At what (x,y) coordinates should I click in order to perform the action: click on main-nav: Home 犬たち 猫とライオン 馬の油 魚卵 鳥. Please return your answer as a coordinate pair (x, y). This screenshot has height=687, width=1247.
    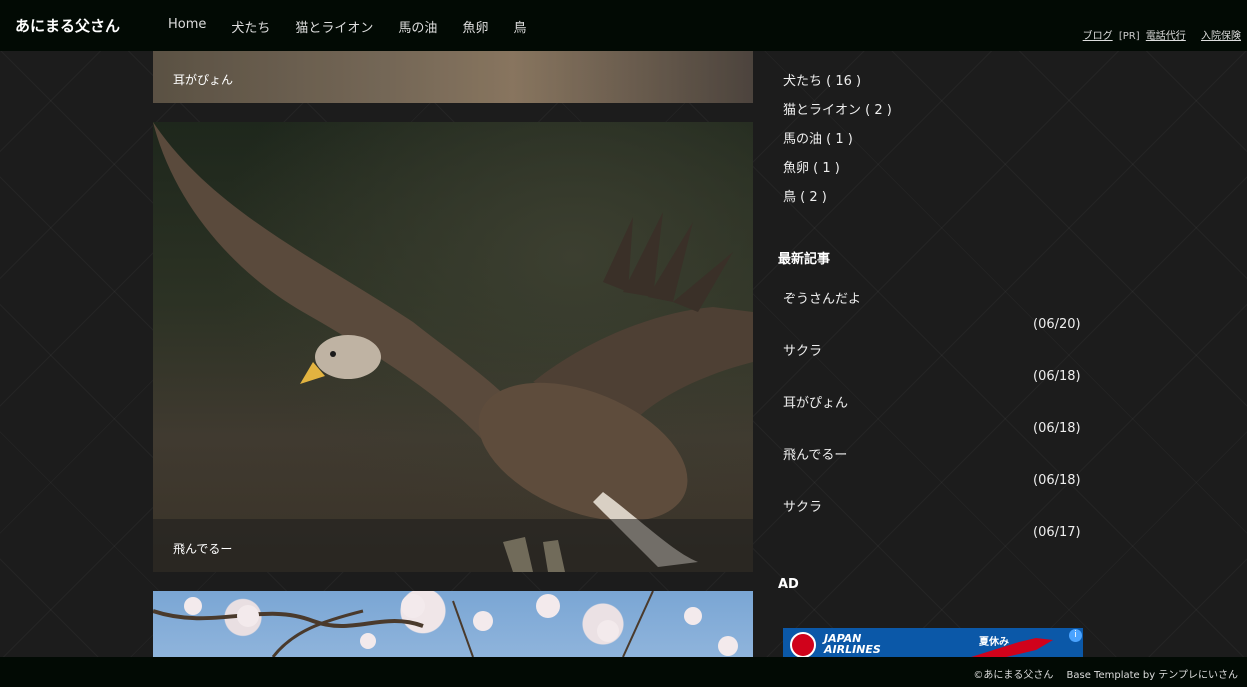
    Looking at the image, I should click on (359, 26).